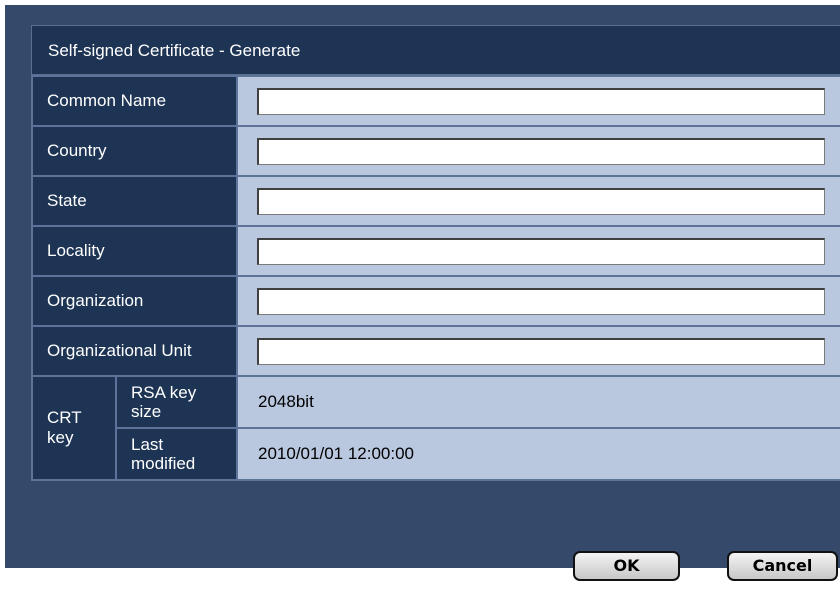 The image size is (840, 589). I want to click on rsa-key-size-label-line1: RSA key, so click(164, 392).